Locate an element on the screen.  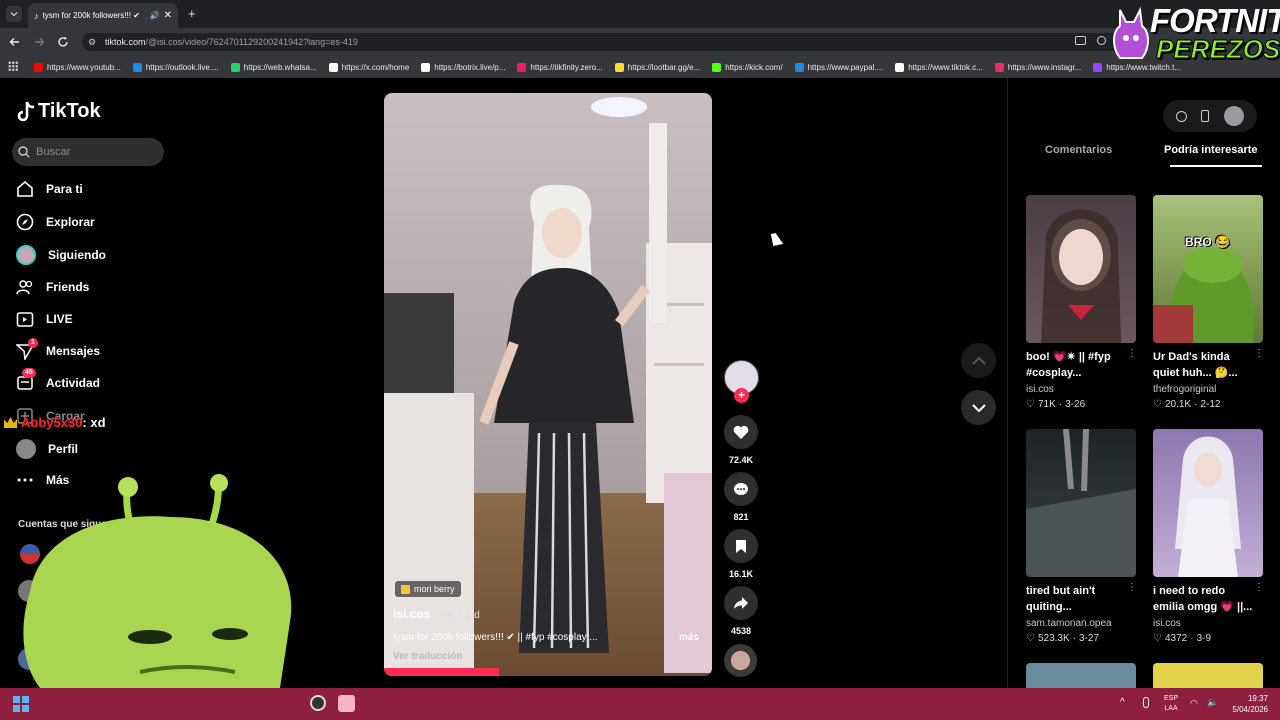
sidebar-item-mensajes: 1 Mensajes is located at coordinates (58, 349).